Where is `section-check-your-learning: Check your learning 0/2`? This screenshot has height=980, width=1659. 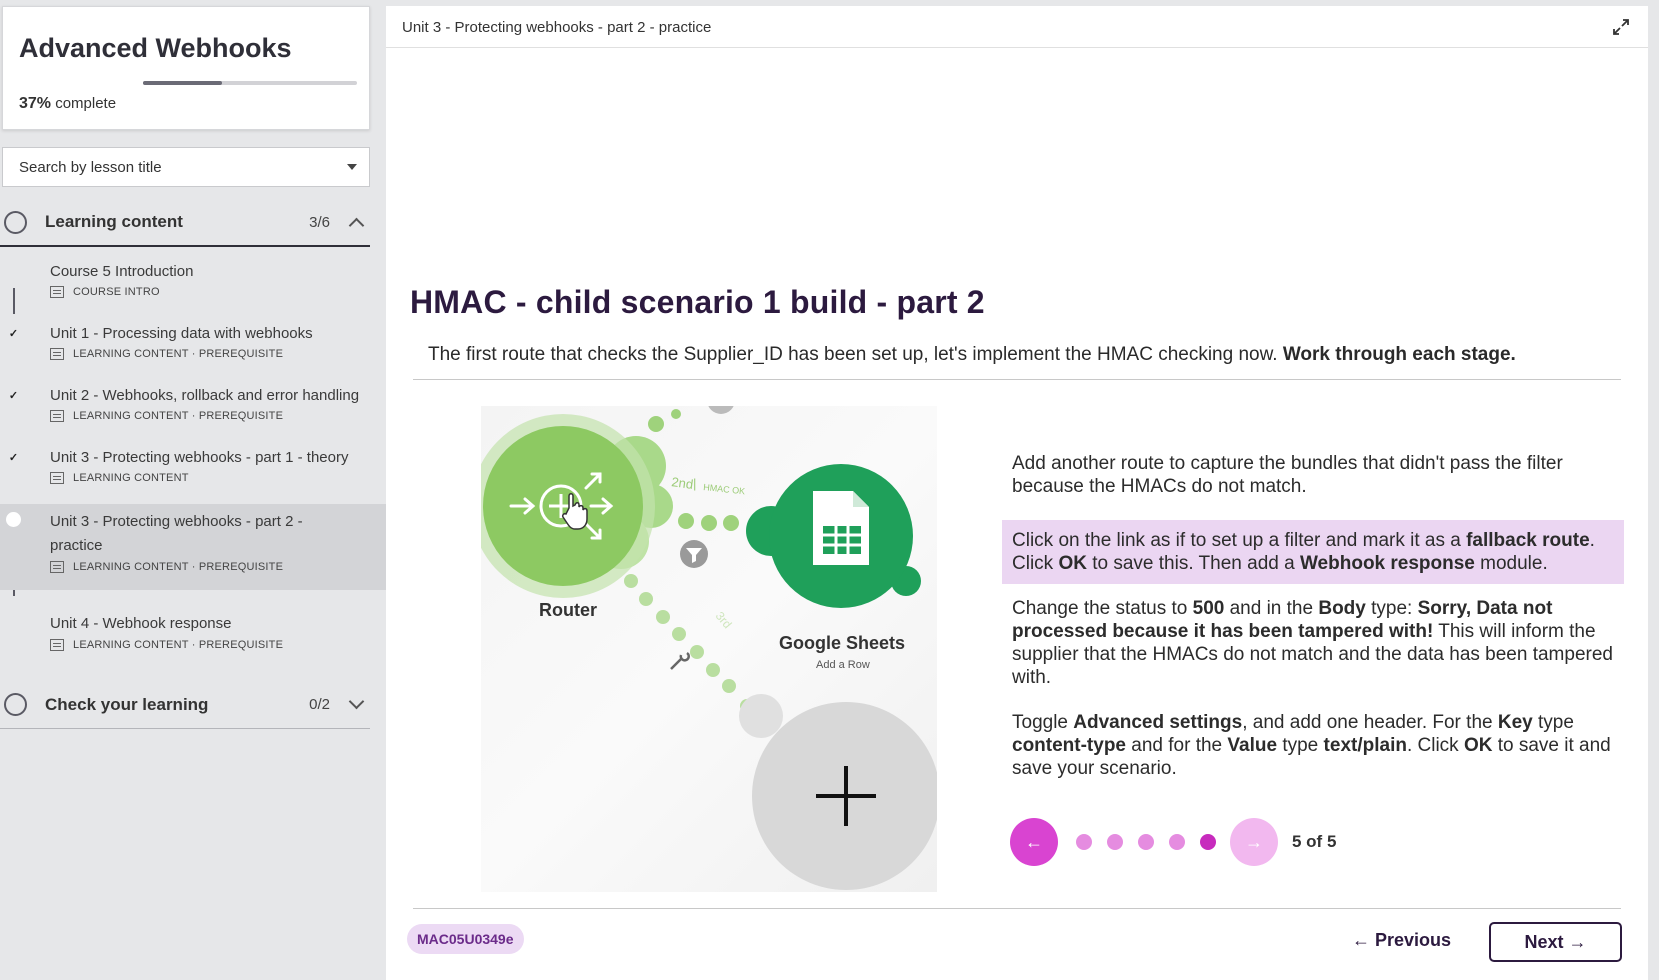
section-check-your-learning: Check your learning 0/2 is located at coordinates (185, 705).